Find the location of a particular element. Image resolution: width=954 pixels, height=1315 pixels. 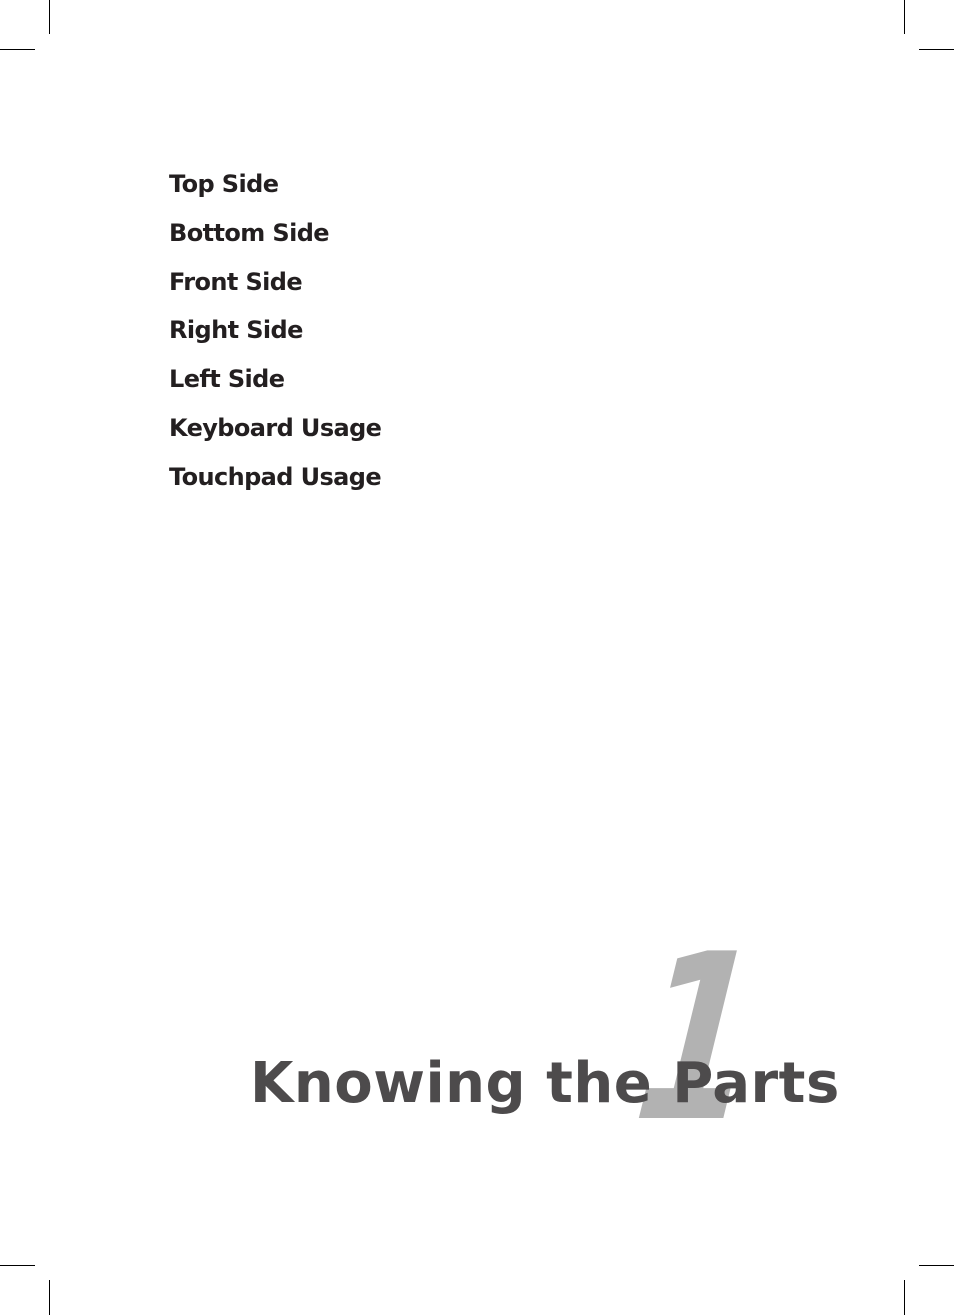

toc-item-right-side: Right Side is located at coordinates (236, 330).